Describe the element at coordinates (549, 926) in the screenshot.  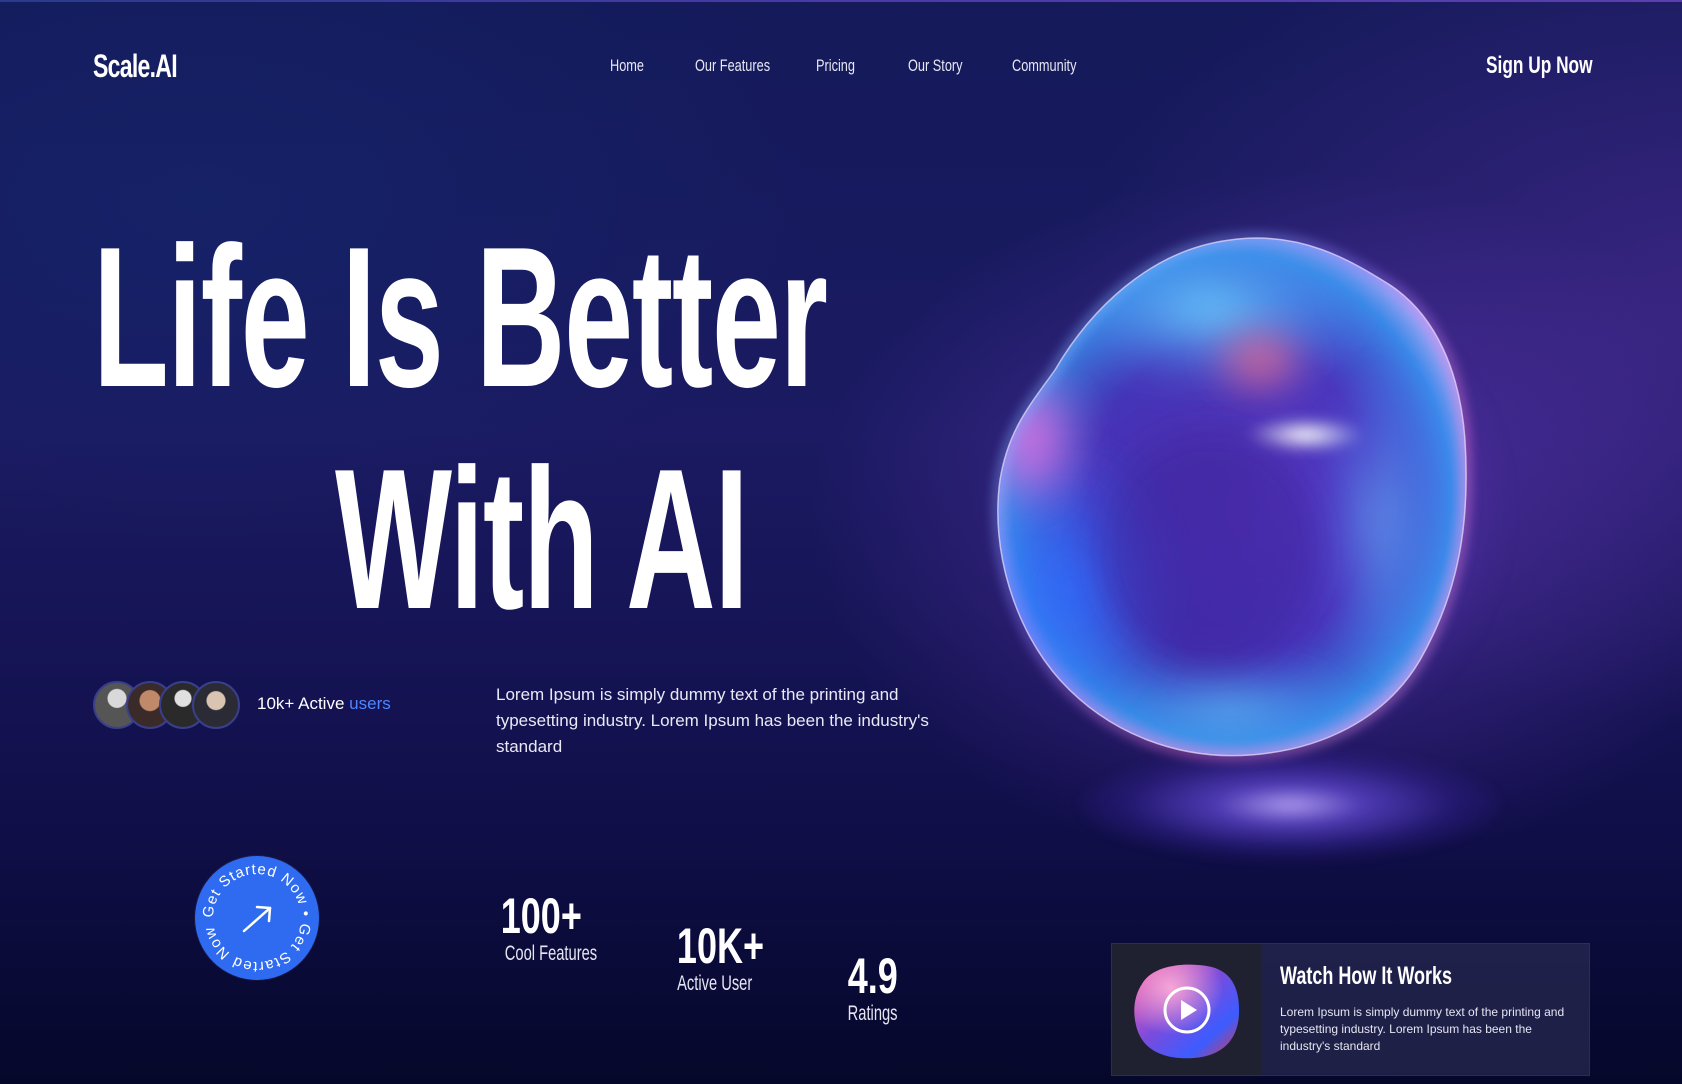
I see `stat-features: 100+ Cool Features` at that location.